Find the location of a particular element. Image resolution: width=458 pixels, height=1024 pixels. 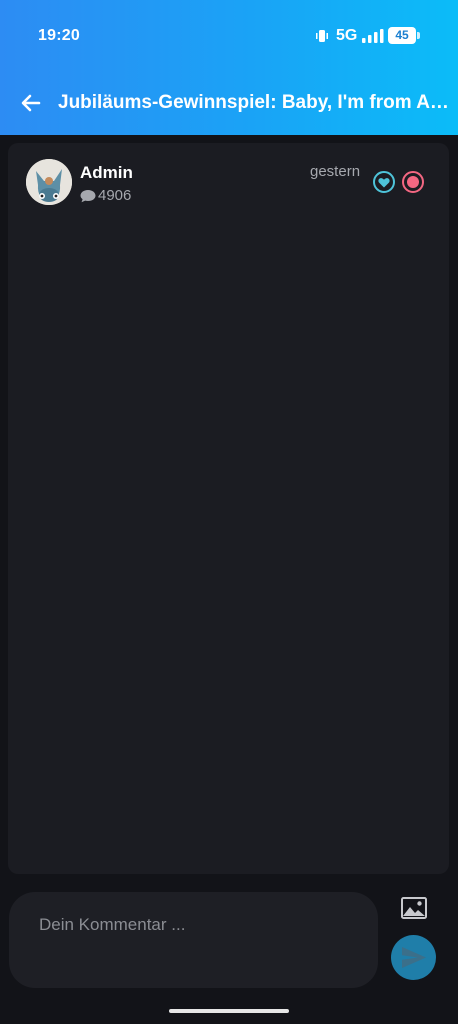

send-icon is located at coordinates (414, 957).